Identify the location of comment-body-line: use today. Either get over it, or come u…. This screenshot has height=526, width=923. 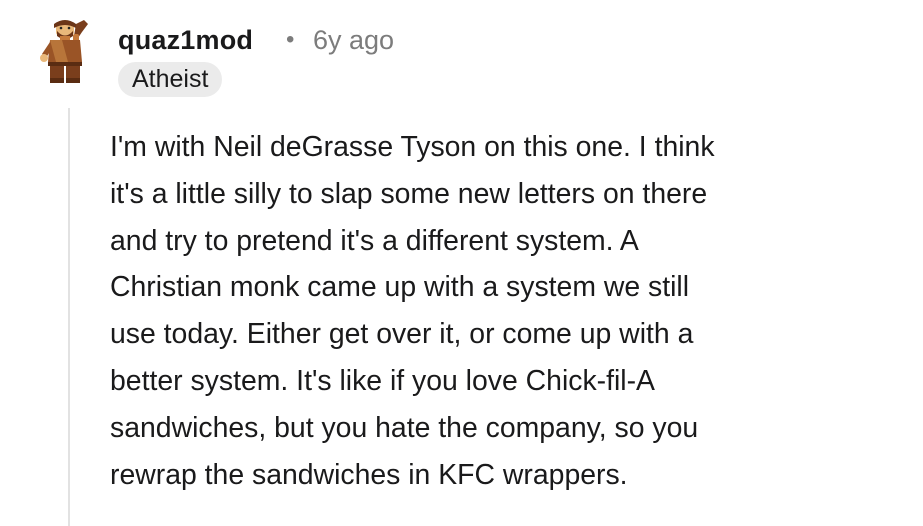
(402, 334).